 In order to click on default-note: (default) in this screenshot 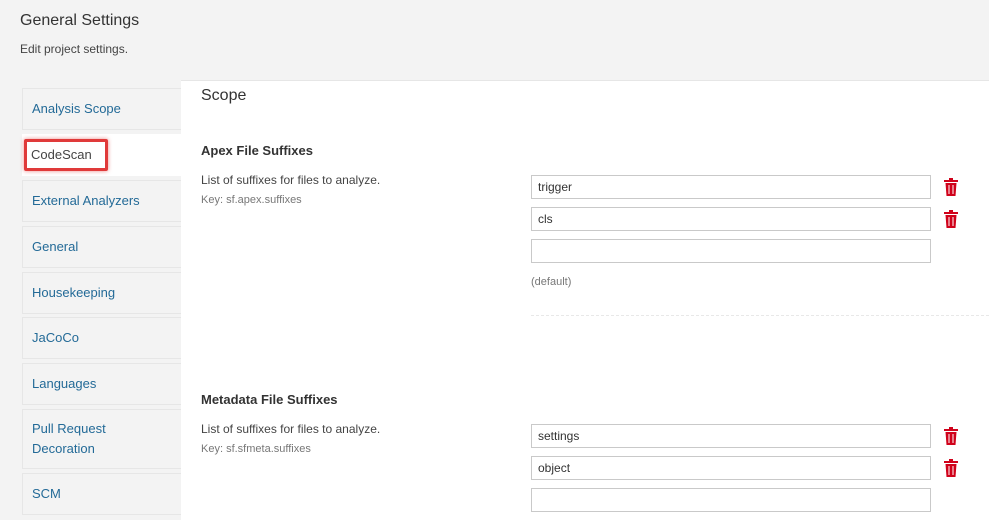, I will do `click(551, 282)`.